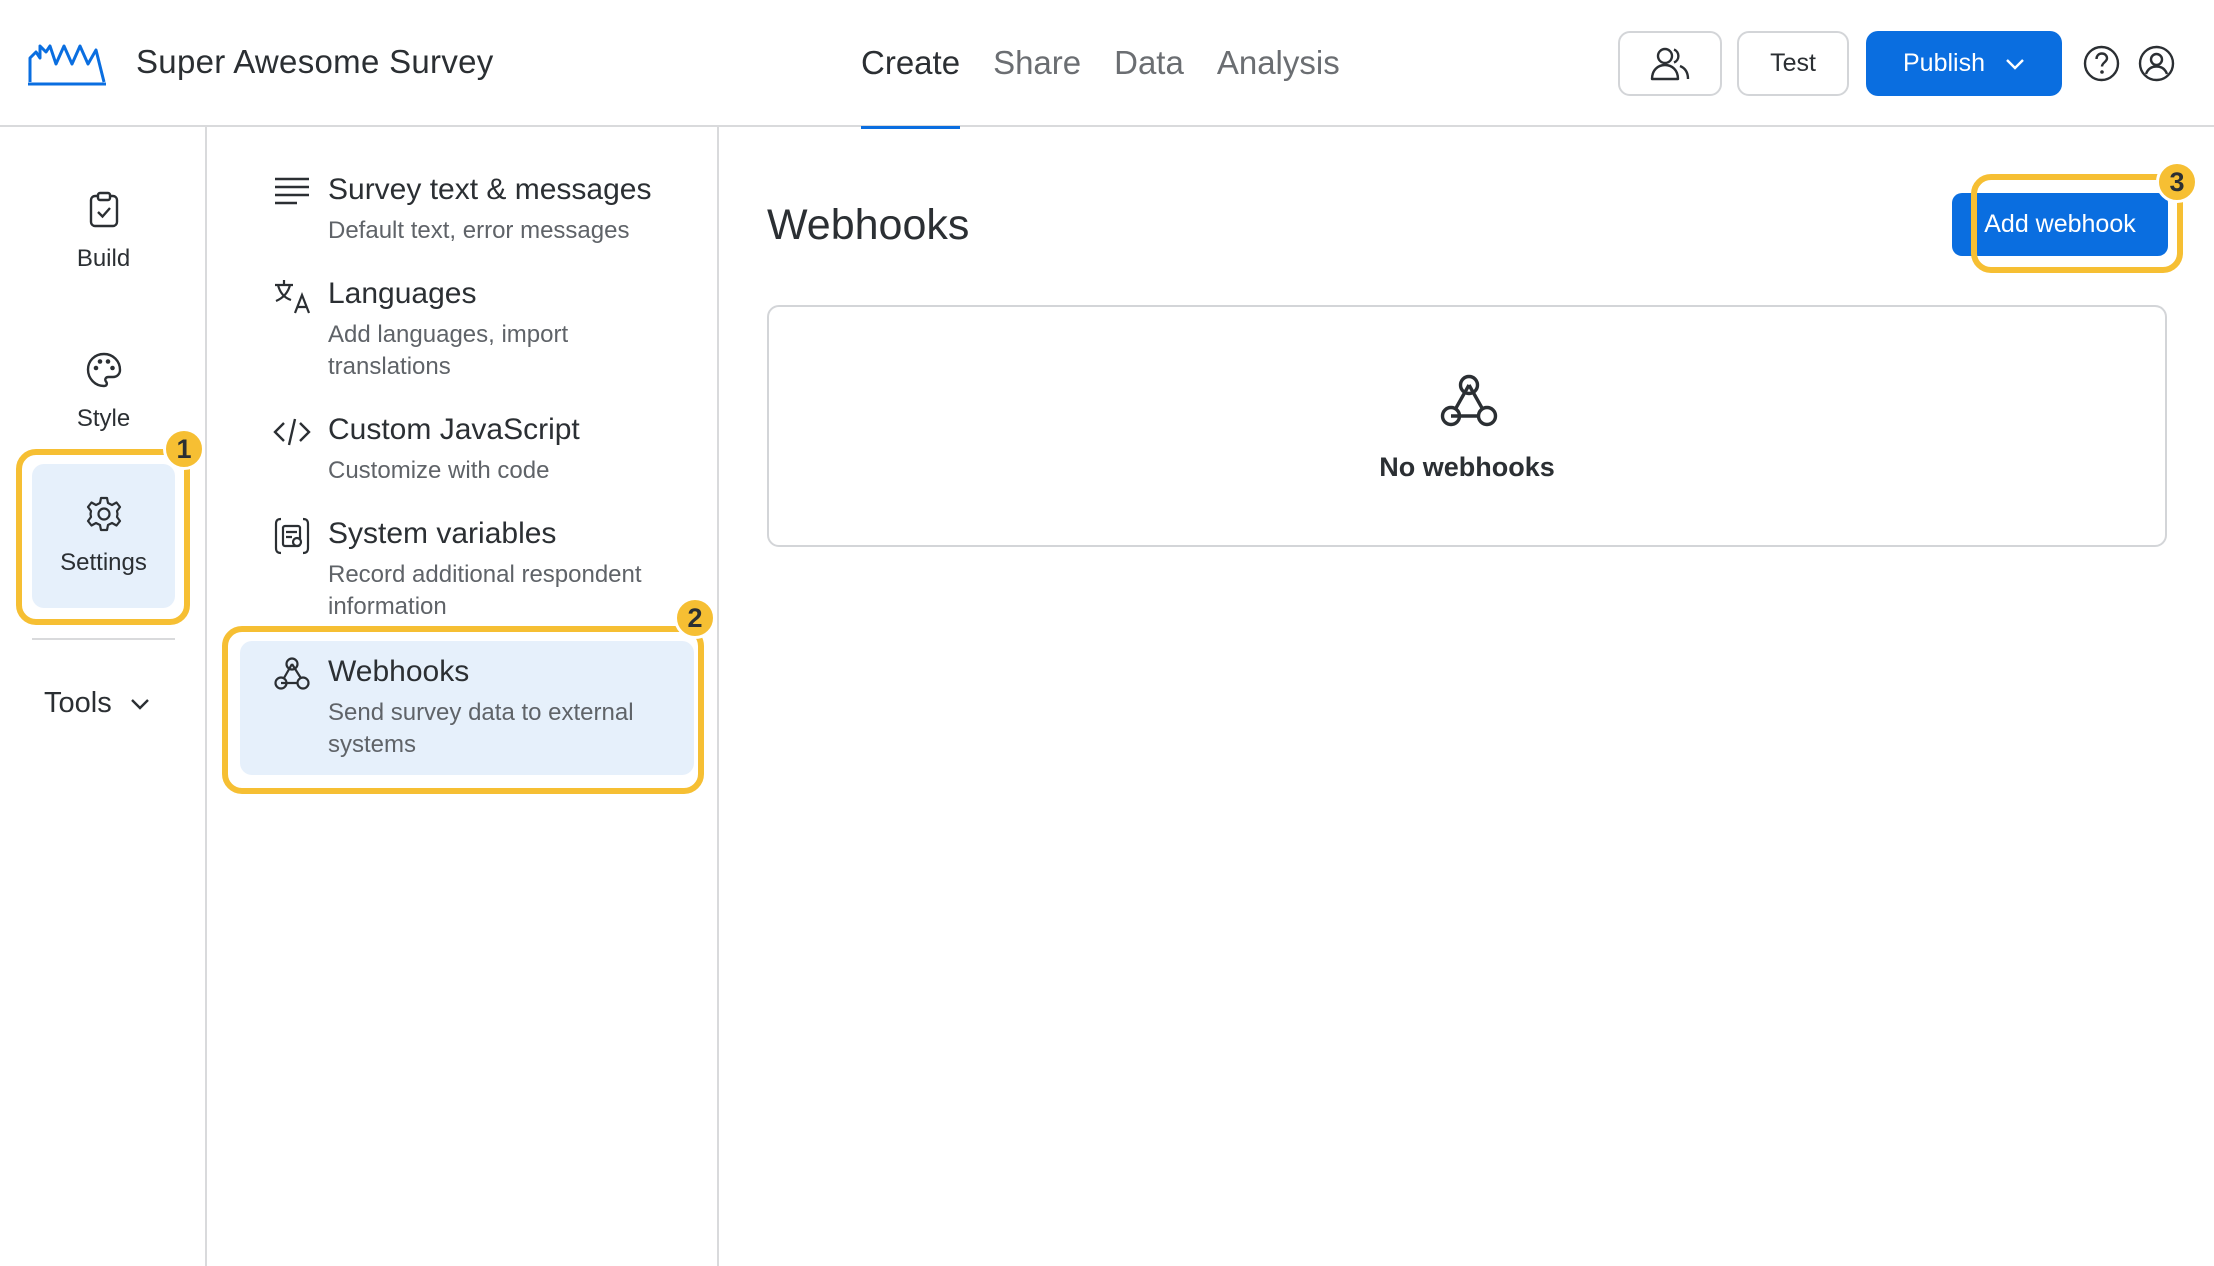 The width and height of the screenshot is (2214, 1266). I want to click on left-rail: Build Style Settings Tools, so click(103, 696).